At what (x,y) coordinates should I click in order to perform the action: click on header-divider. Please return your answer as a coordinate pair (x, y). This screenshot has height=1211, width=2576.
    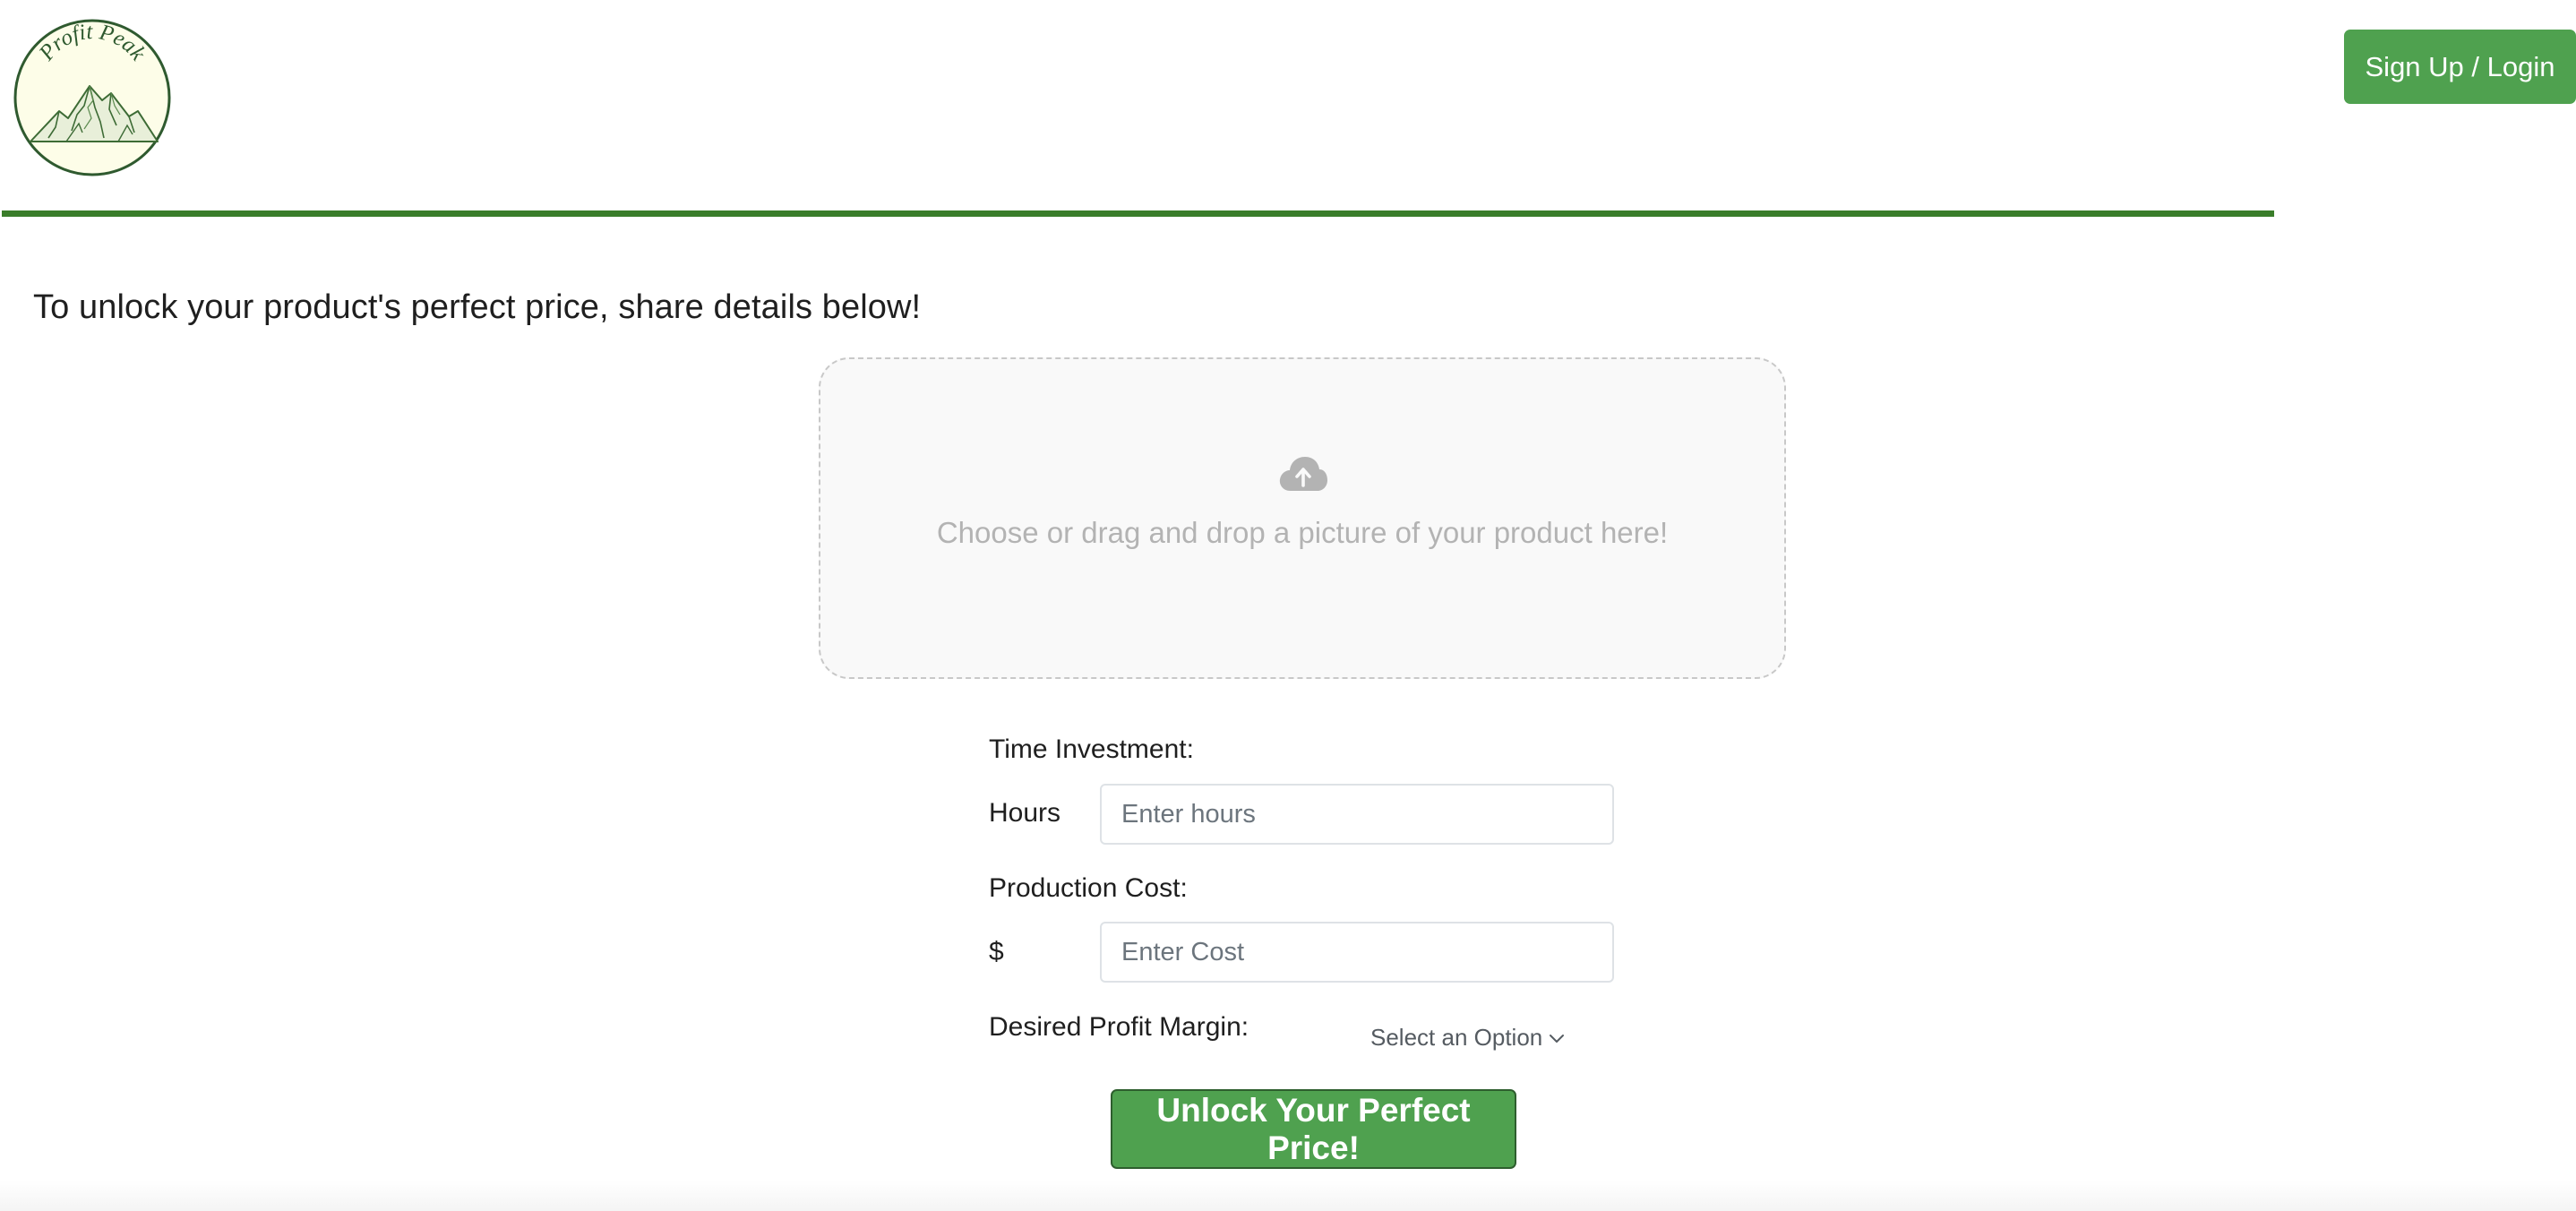
    Looking at the image, I should click on (1138, 213).